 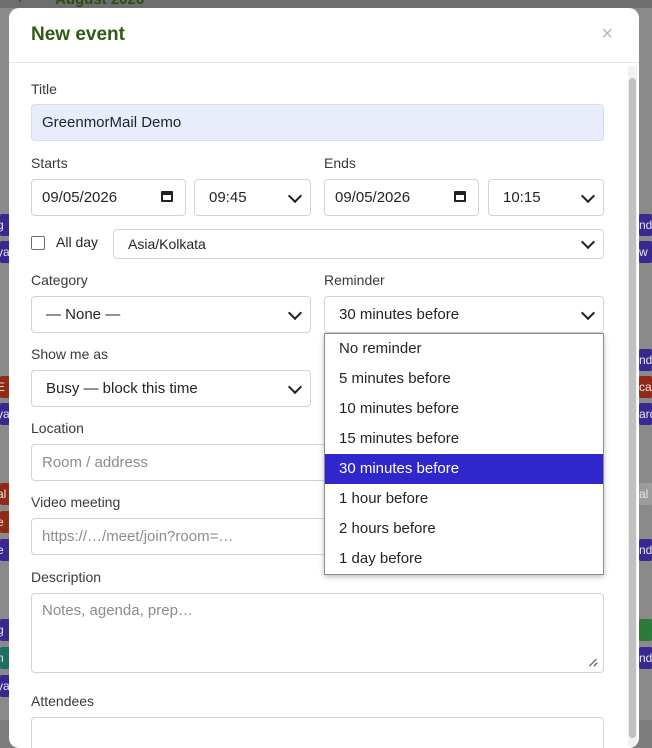 I want to click on end-date-value: 09/05/2026, so click(x=373, y=197).